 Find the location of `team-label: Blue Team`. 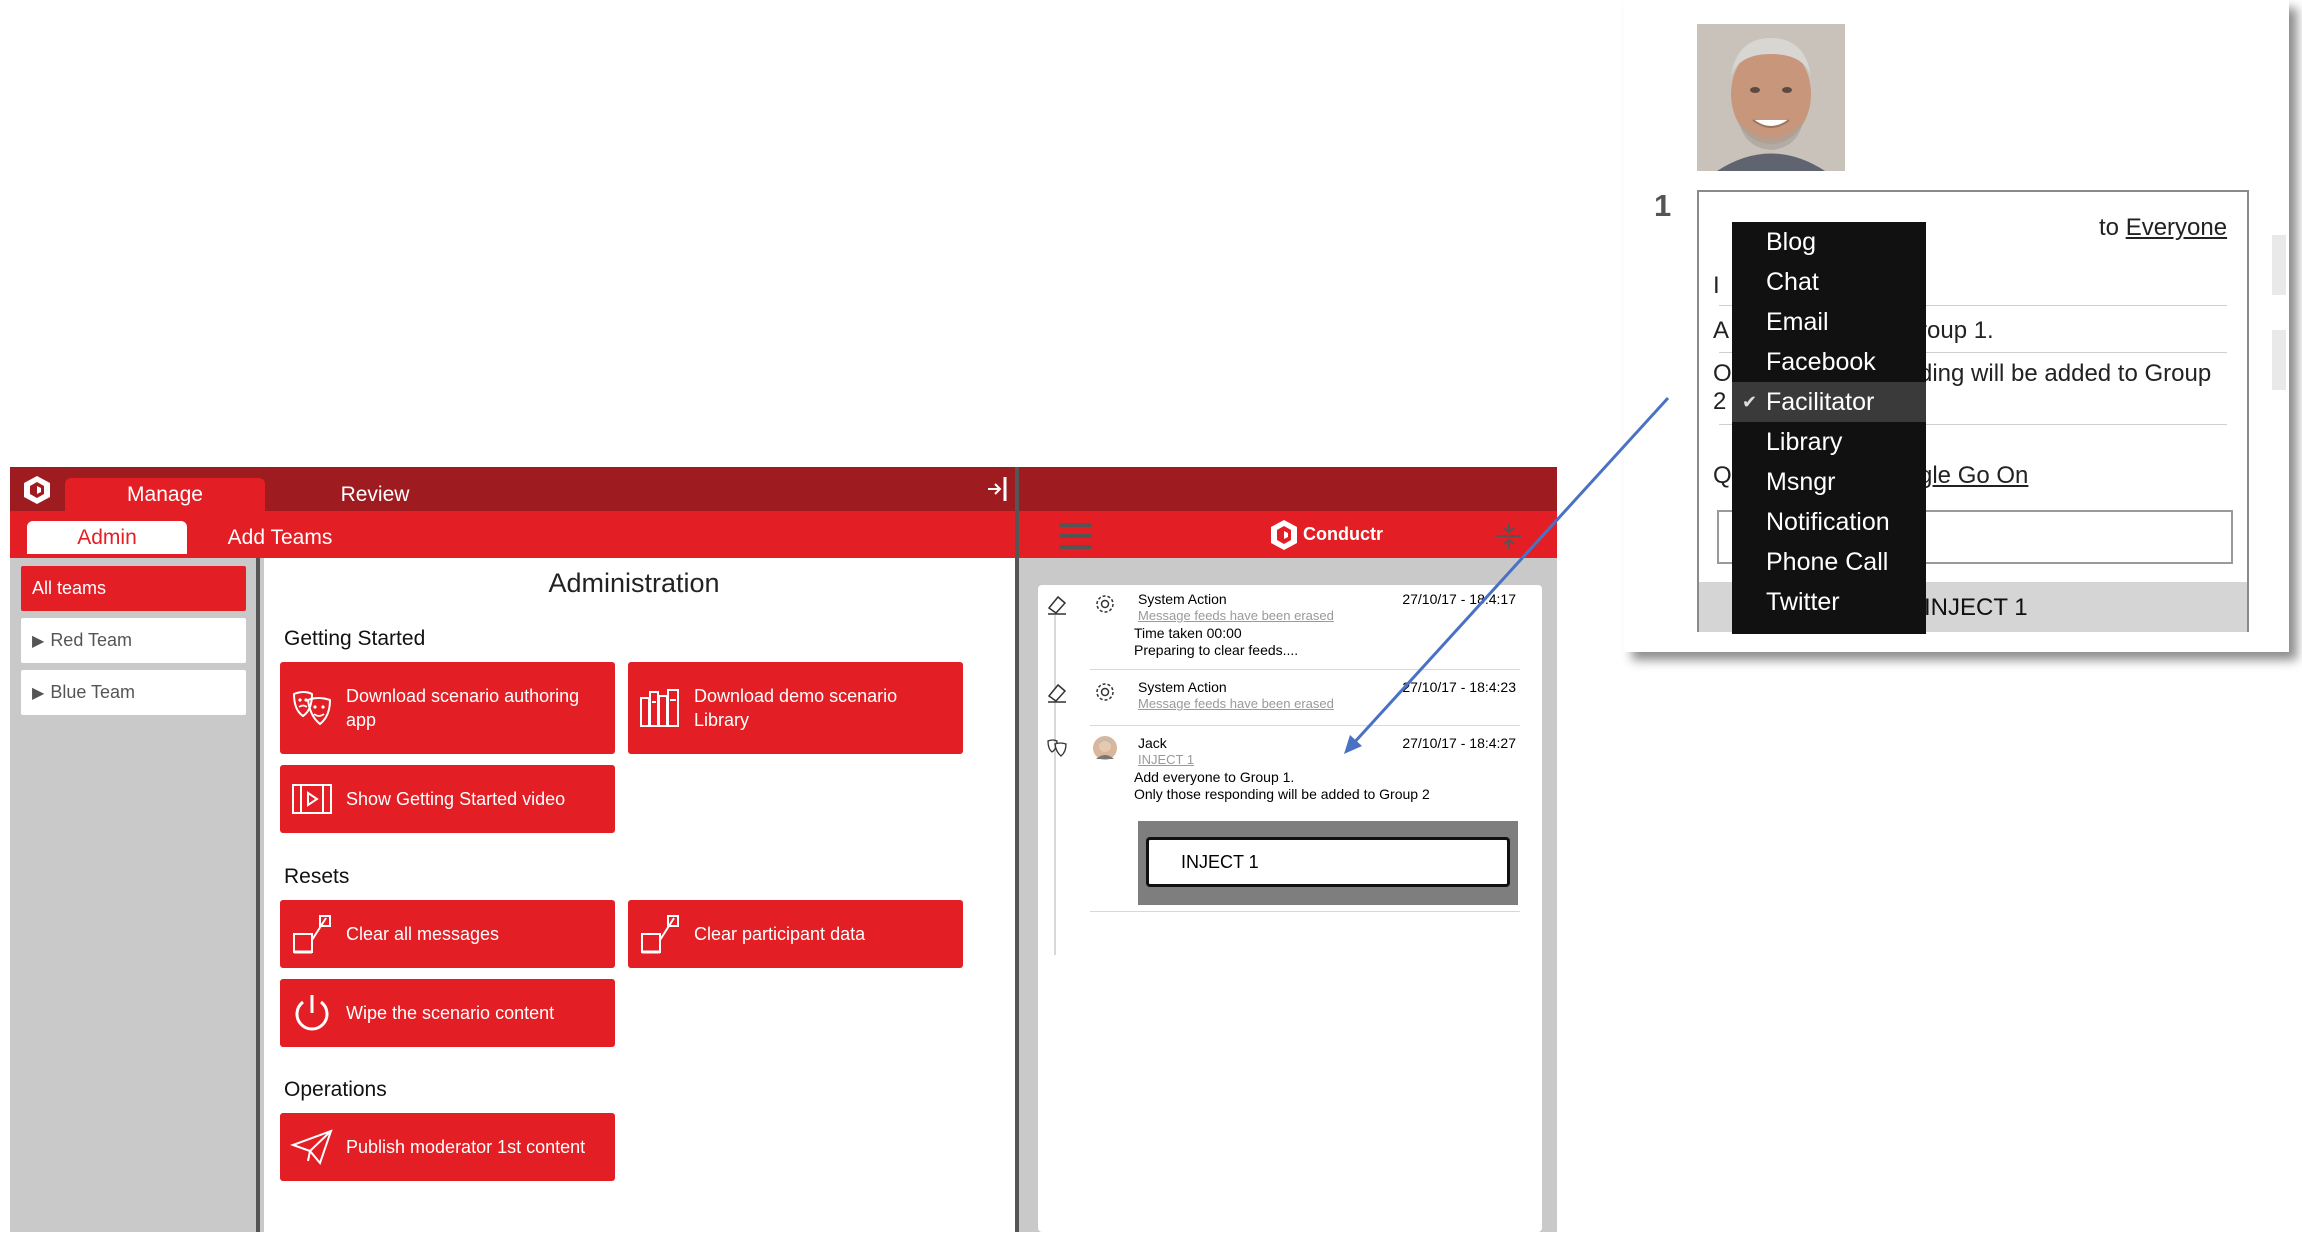

team-label: Blue Team is located at coordinates (93, 692).